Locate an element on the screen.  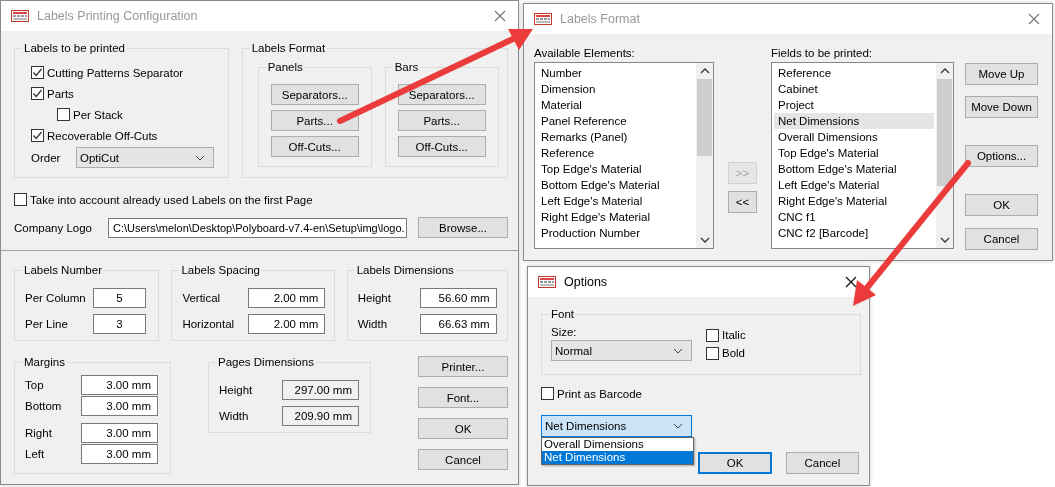
checkbox-label: Print as Barcode is located at coordinates (599, 393).